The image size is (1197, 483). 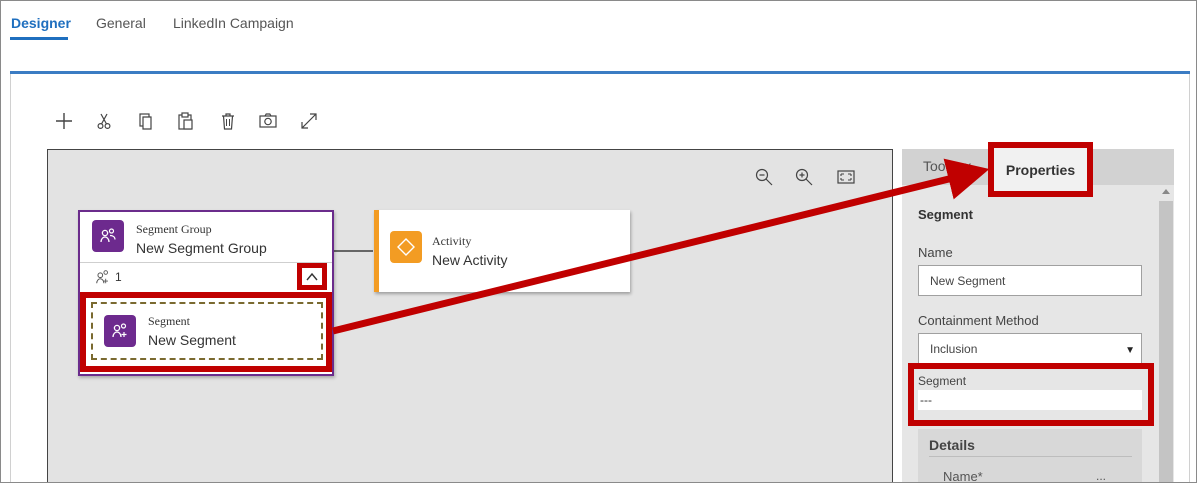 What do you see at coordinates (169, 321) in the screenshot?
I see `segment-kind: Segment` at bounding box center [169, 321].